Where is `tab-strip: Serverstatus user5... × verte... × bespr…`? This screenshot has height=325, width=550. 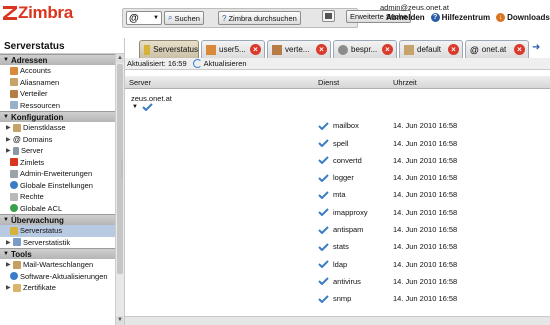 tab-strip: Serverstatus user5... × verte... × bespr… is located at coordinates (337, 48).